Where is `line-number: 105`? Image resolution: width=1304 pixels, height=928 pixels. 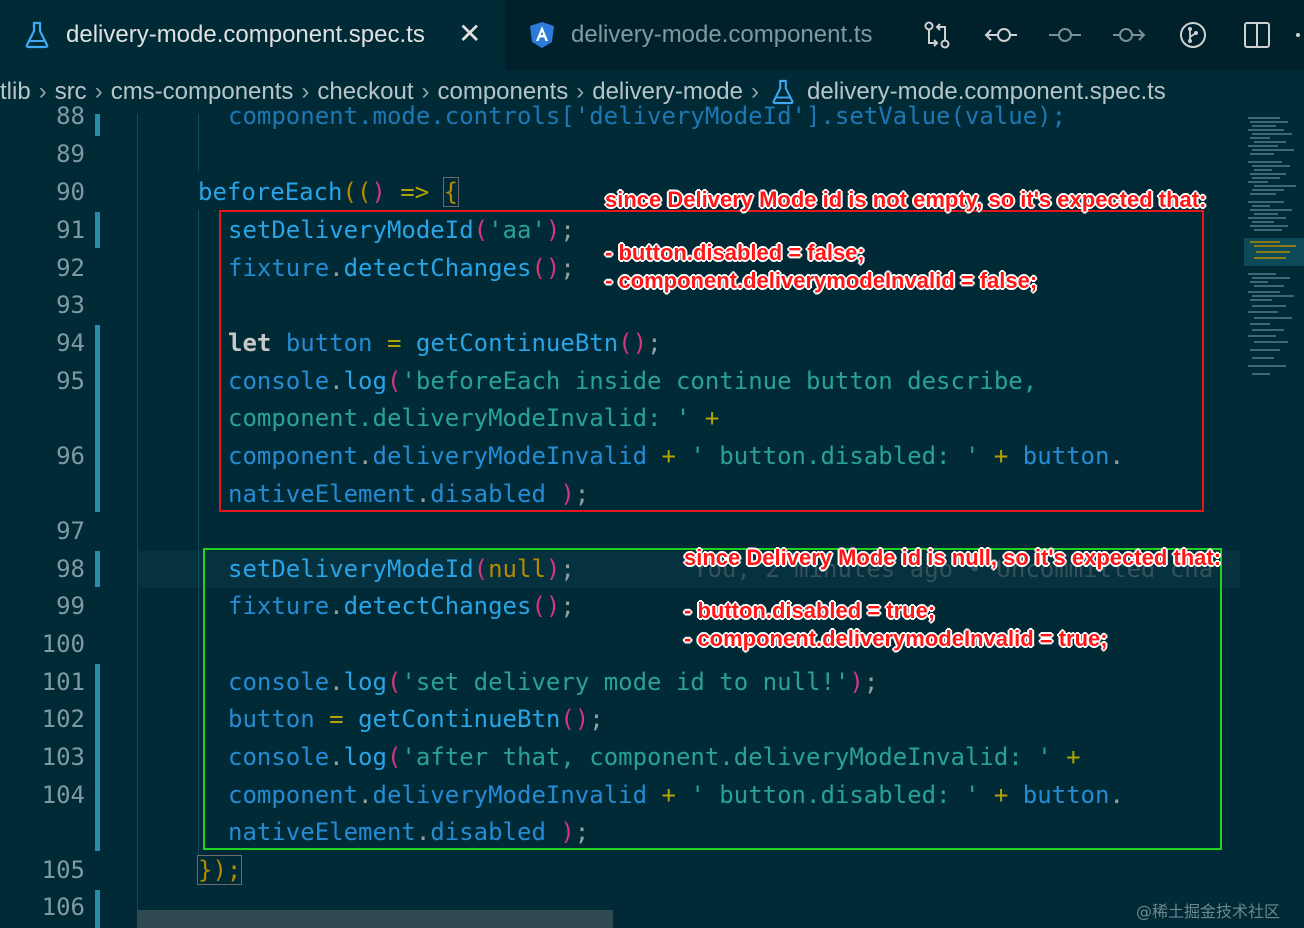 line-number: 105 is located at coordinates (63, 870).